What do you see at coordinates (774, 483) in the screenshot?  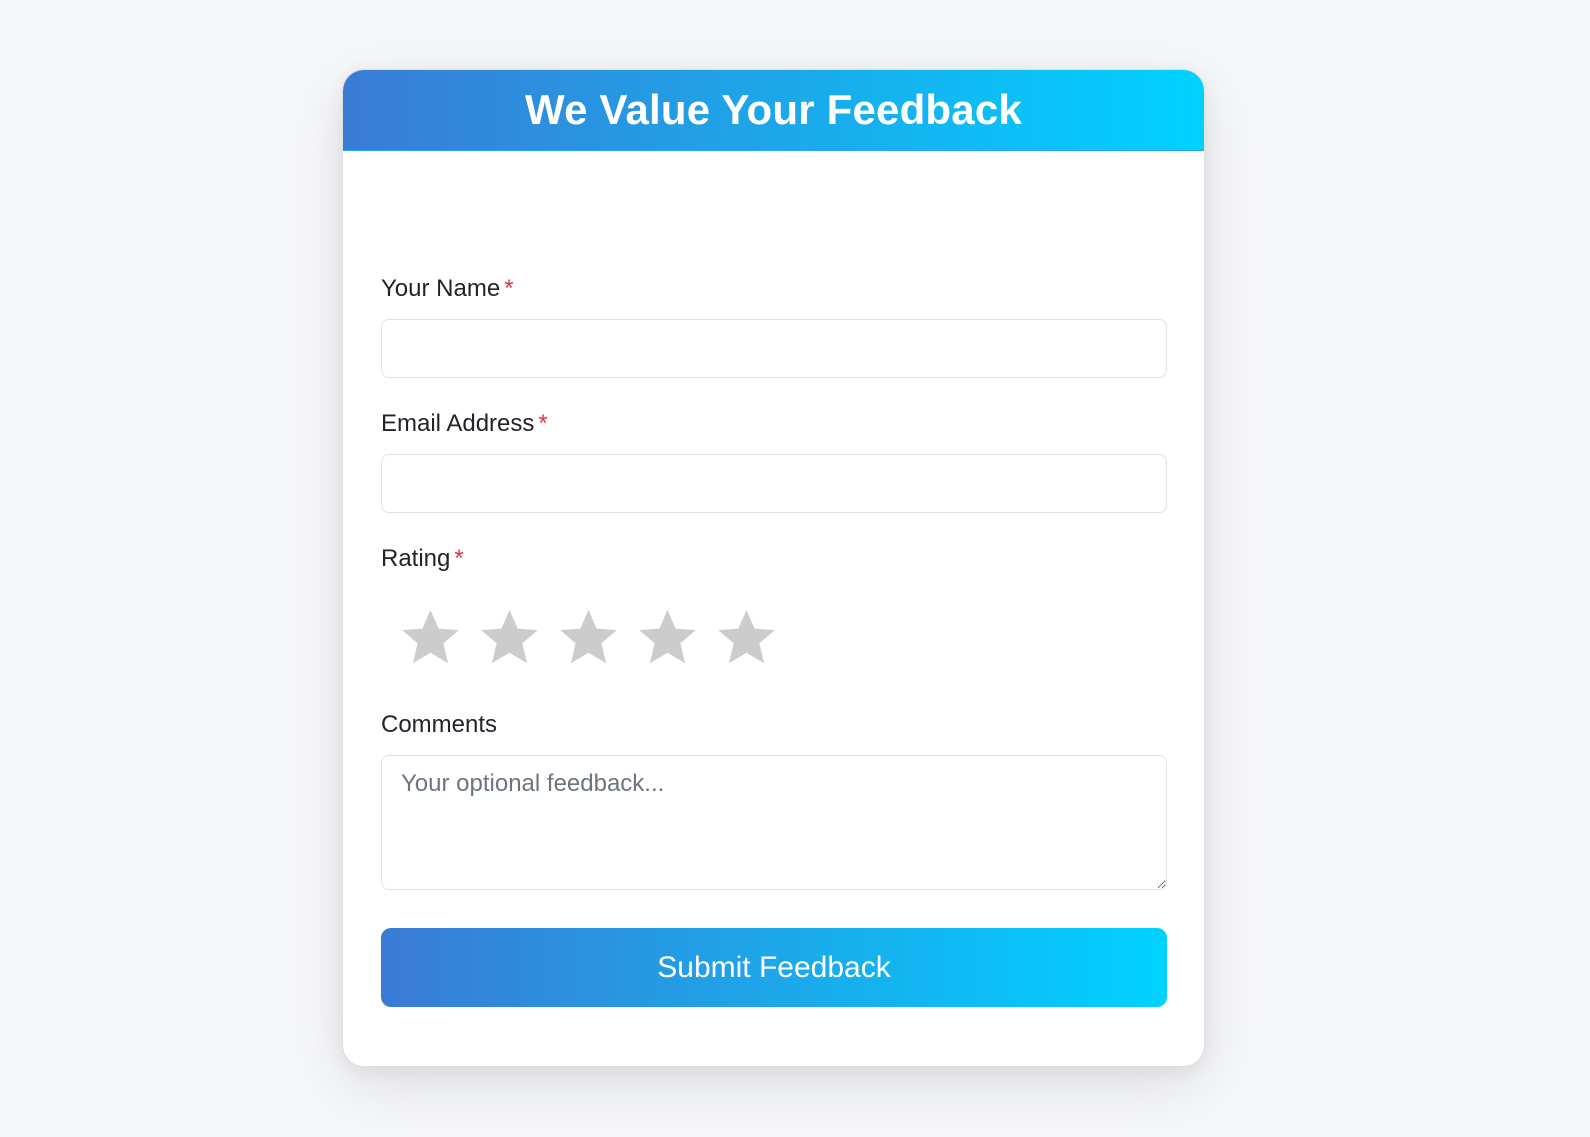 I see `email-input` at bounding box center [774, 483].